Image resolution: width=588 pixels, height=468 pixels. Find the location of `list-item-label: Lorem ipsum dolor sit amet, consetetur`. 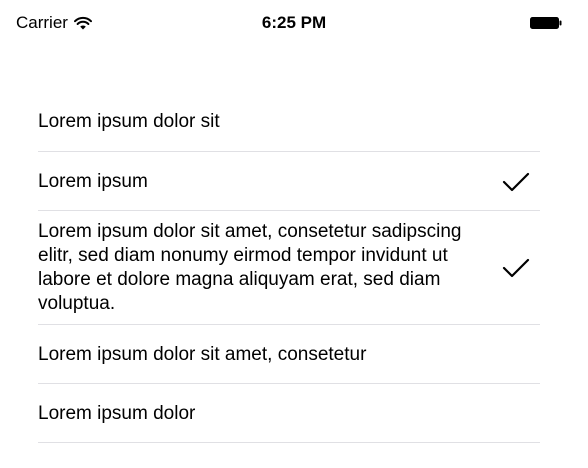

list-item-label: Lorem ipsum dolor sit amet, consetetur is located at coordinates (202, 354).